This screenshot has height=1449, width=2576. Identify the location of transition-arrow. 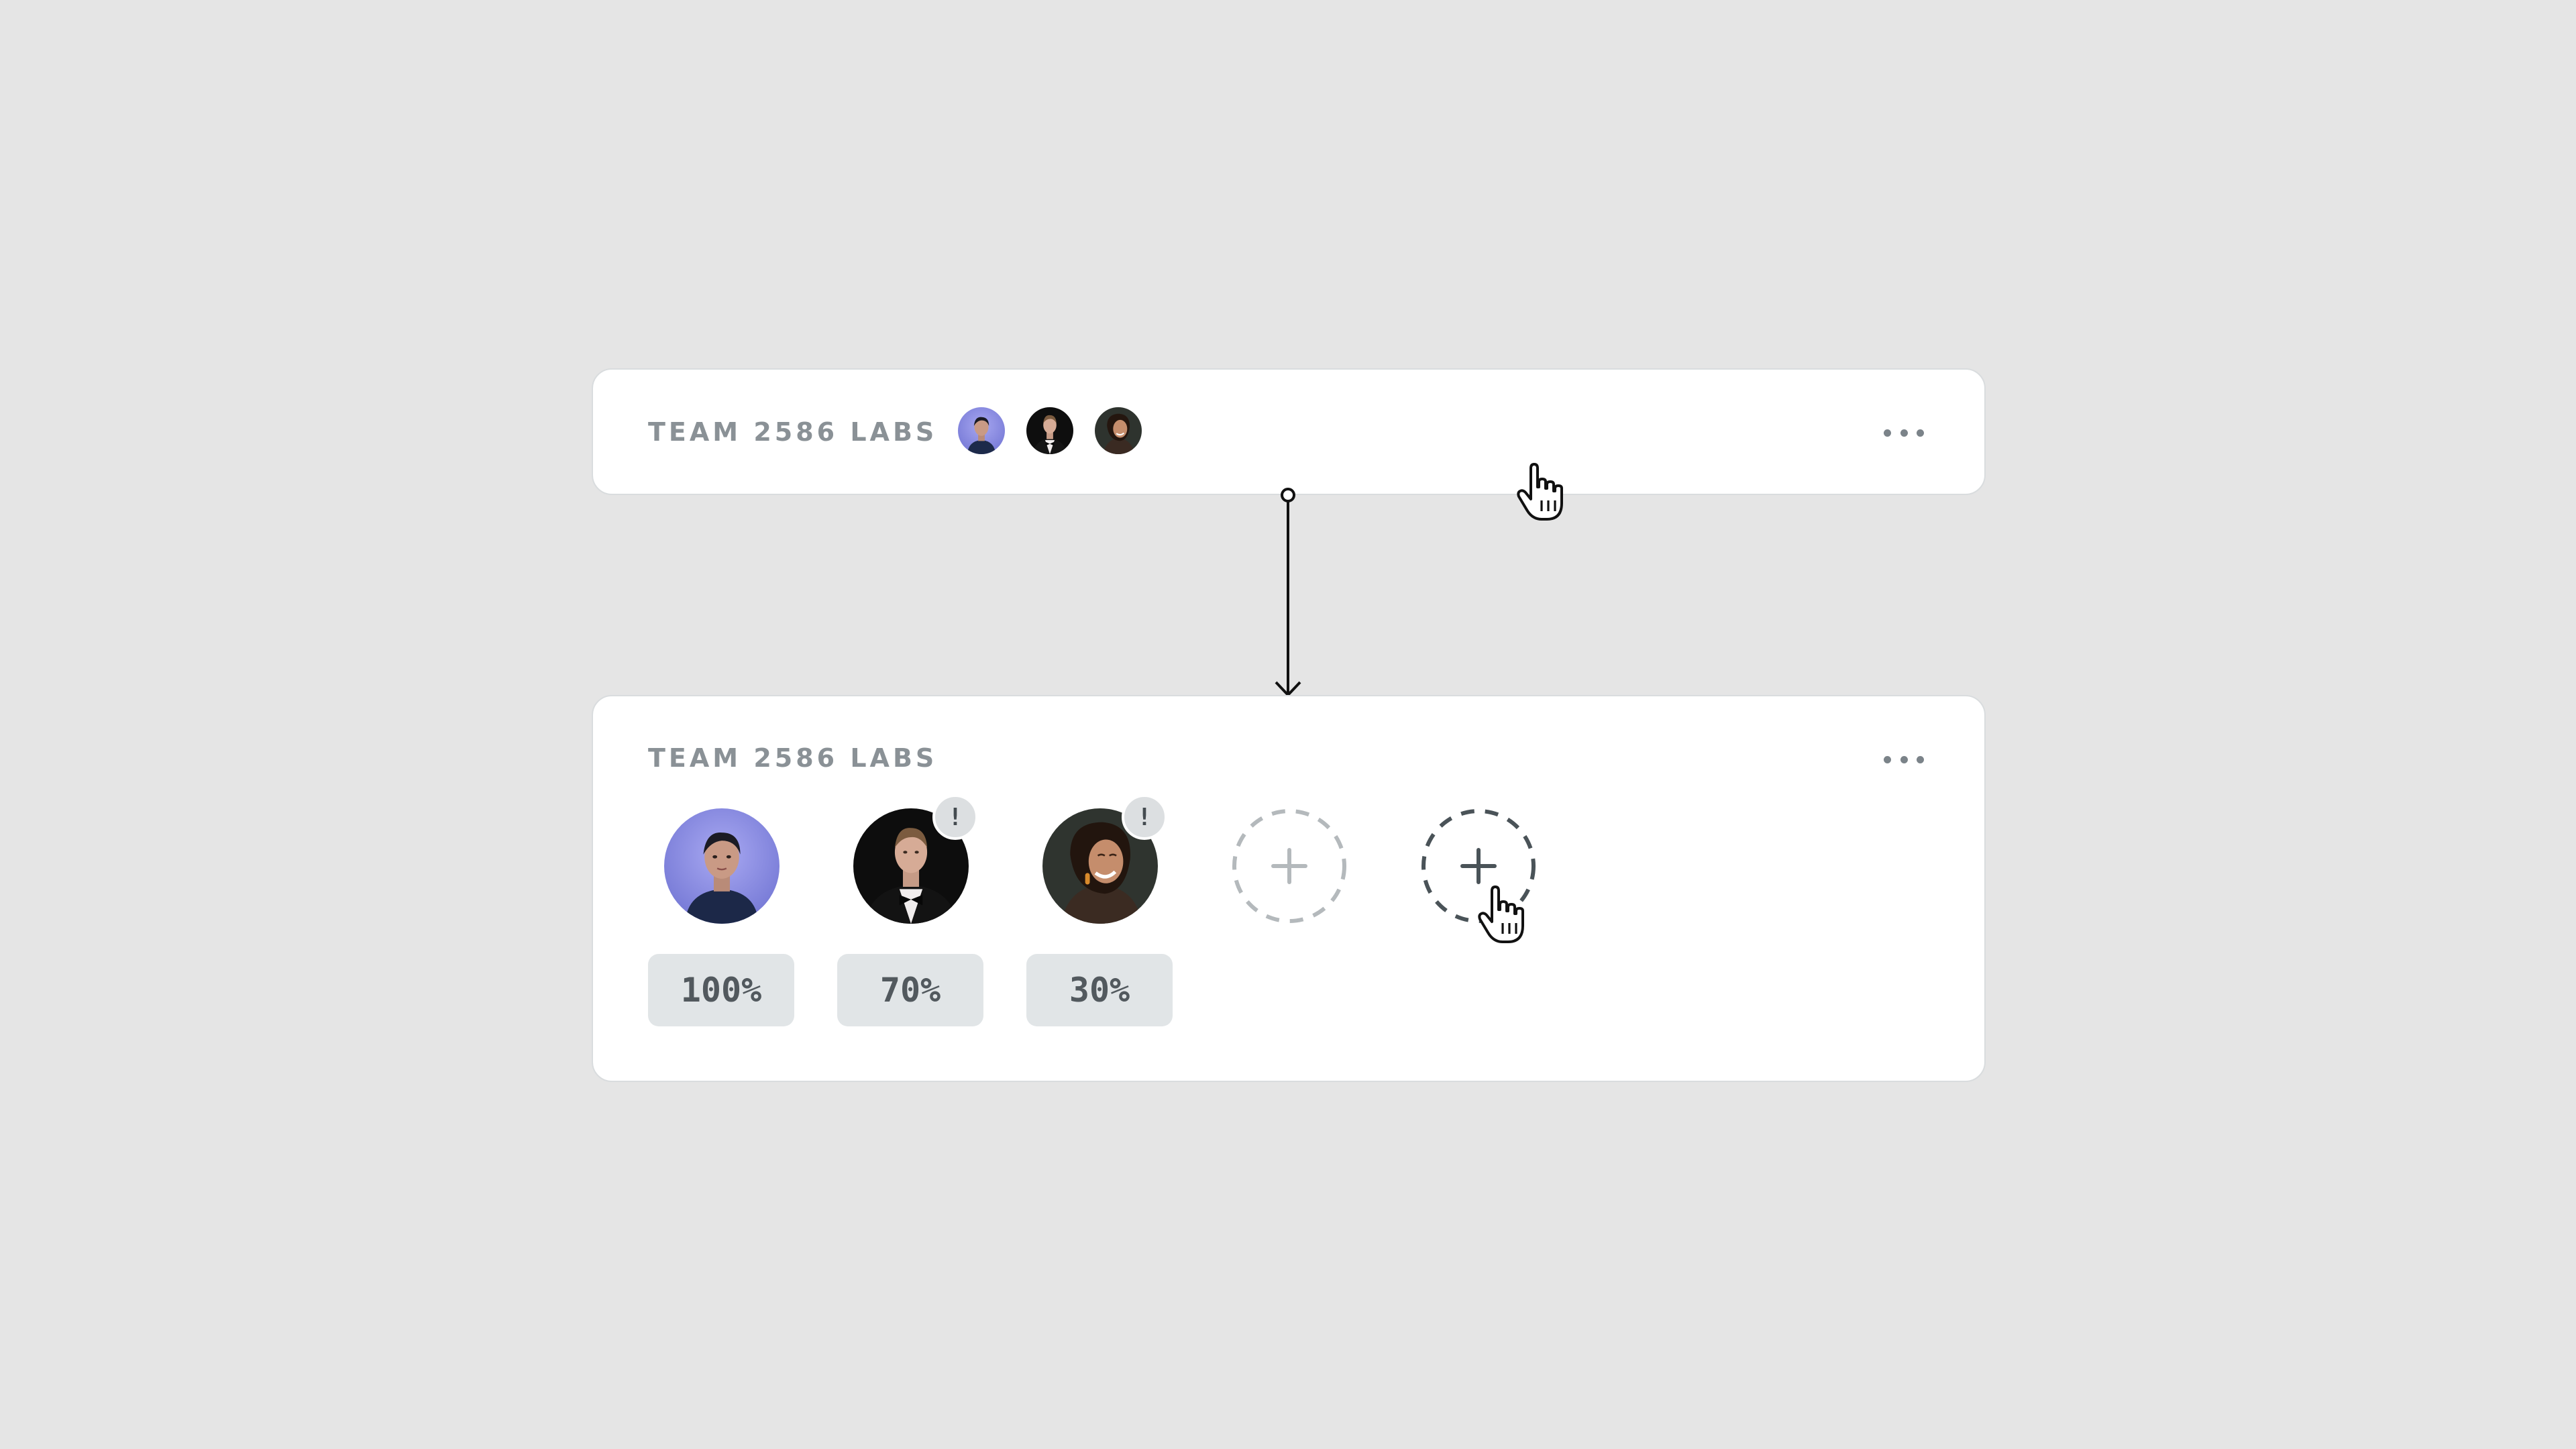
(1288, 592).